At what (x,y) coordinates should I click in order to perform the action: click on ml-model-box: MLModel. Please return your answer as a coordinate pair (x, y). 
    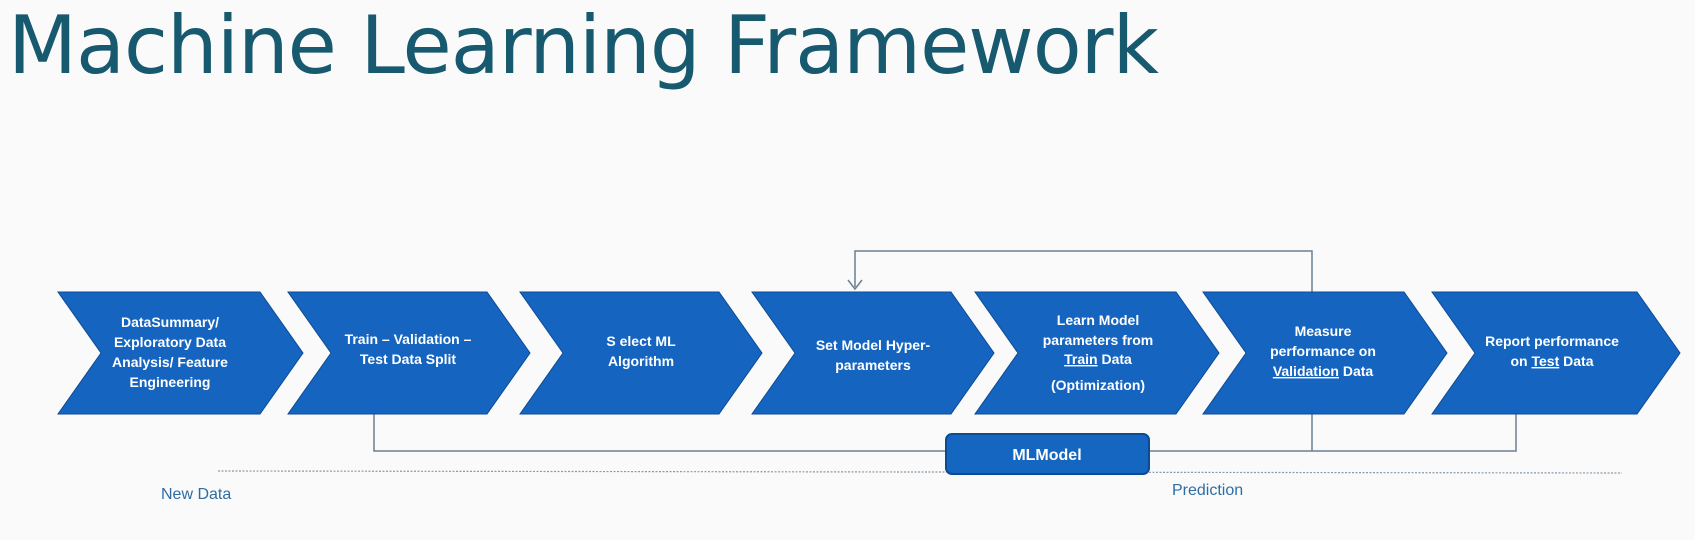
    Looking at the image, I should click on (1047, 454).